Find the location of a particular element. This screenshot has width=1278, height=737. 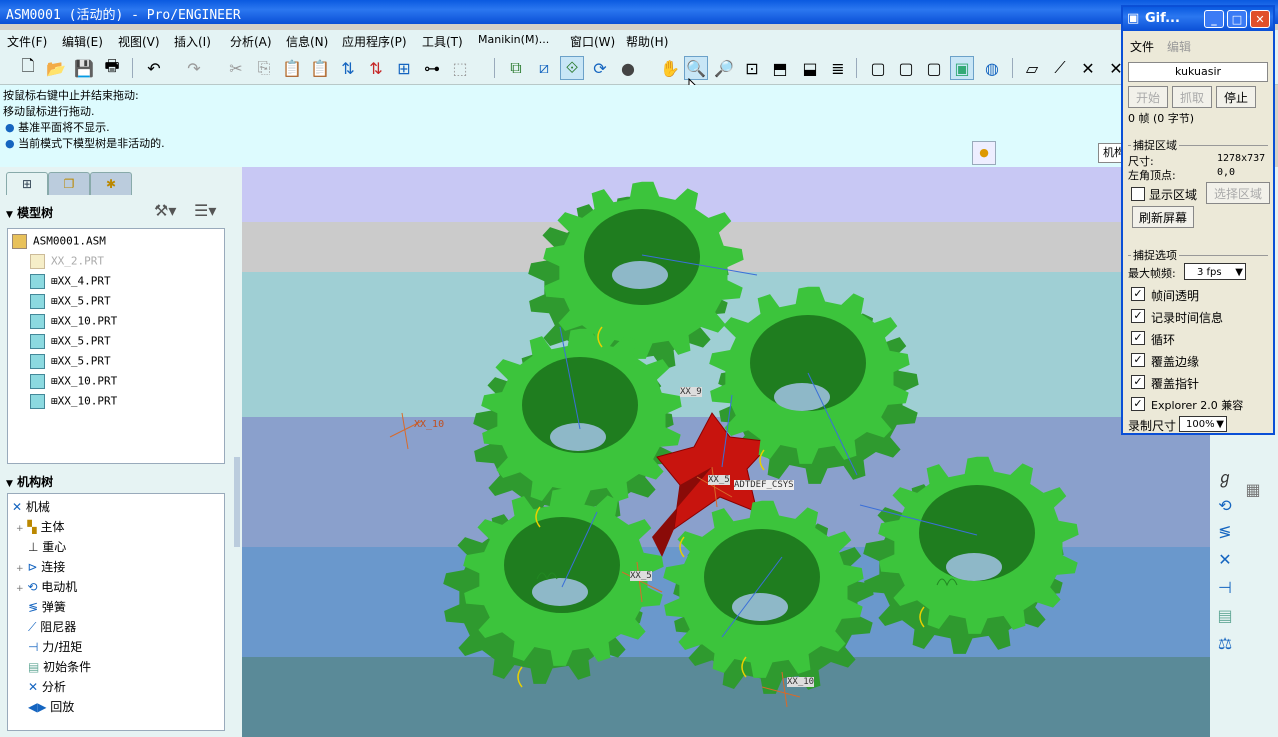

gif-menu-file: 文件 is located at coordinates (1142, 46).